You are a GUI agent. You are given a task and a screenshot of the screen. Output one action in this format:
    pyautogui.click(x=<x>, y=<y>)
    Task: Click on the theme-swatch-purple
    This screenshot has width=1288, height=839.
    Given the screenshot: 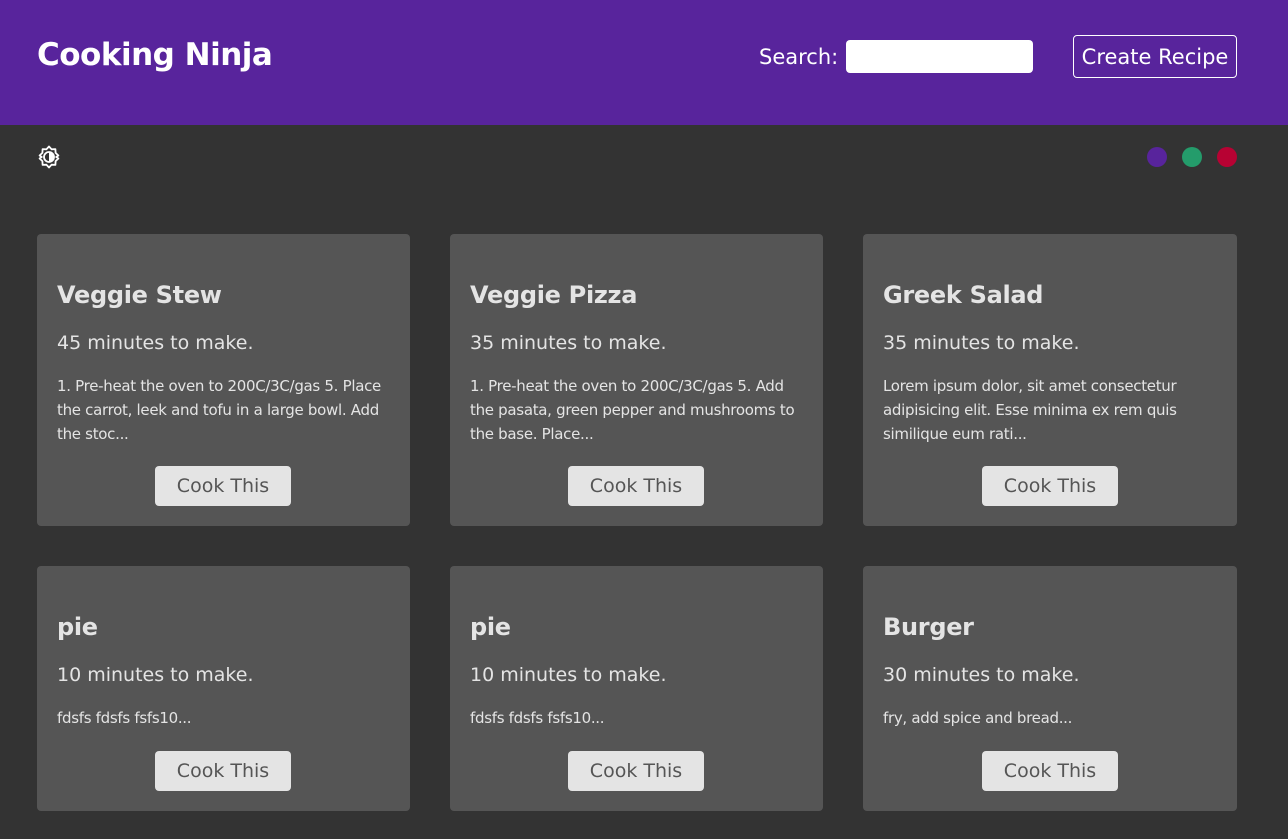 What is the action you would take?
    pyautogui.click(x=1157, y=157)
    